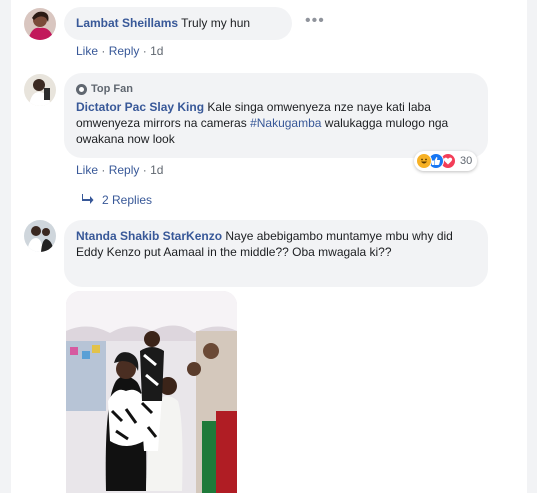 The image size is (537, 493). Describe the element at coordinates (466, 161) in the screenshot. I see `reaction-count: 30` at that location.